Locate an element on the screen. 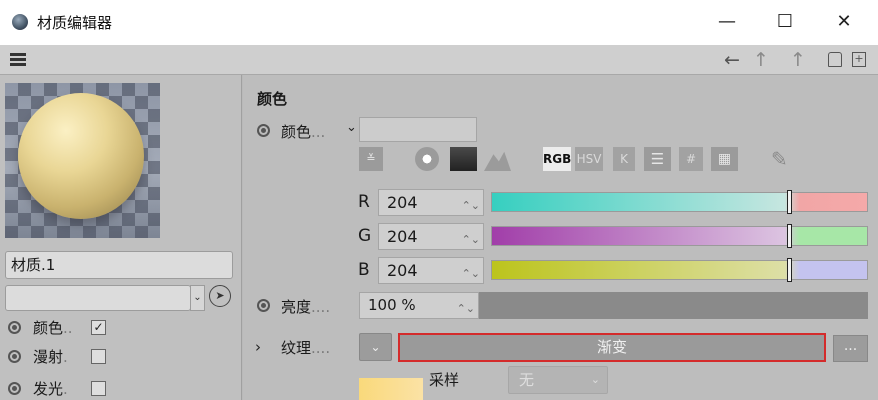 The image size is (878, 400). green-slider-handle is located at coordinates (789, 236).